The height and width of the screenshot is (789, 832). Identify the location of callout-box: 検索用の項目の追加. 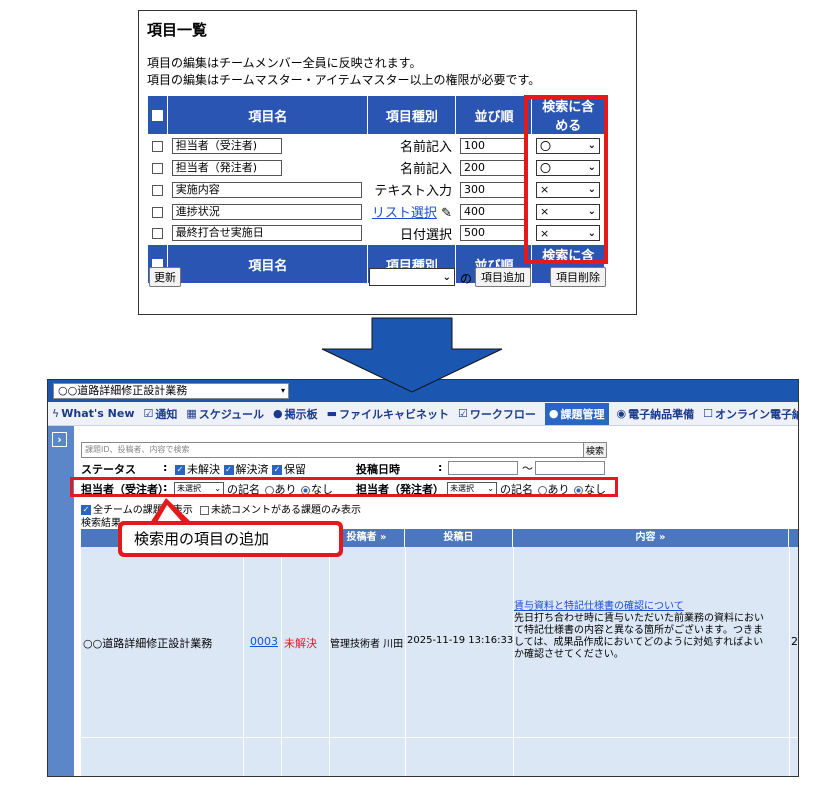
(230, 539).